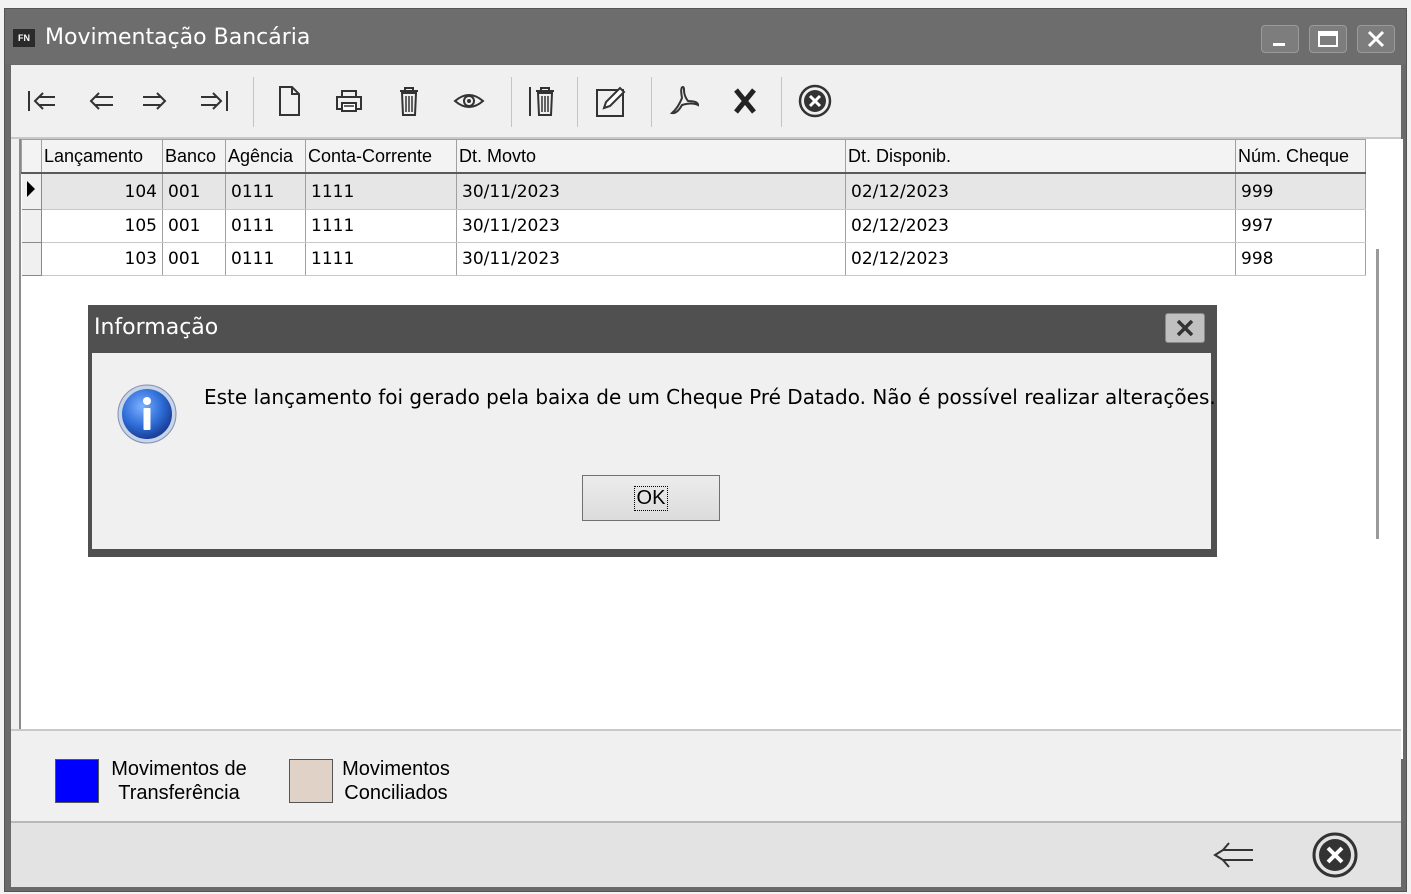 The image size is (1411, 894). I want to click on back-arrow-icon, so click(1233, 855).